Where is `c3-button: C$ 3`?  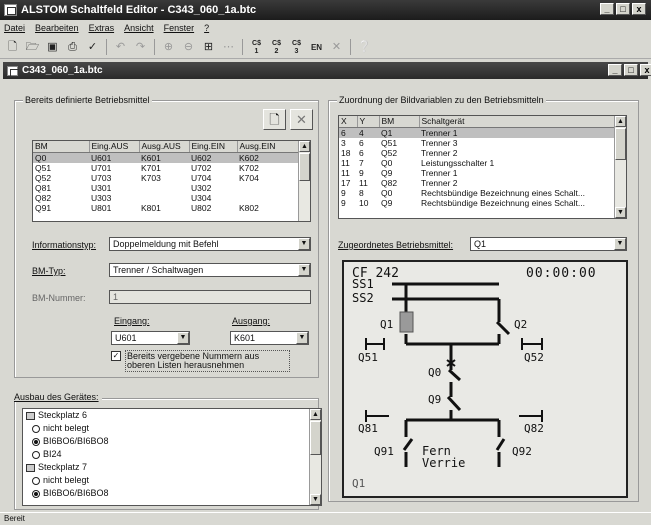
c3-button: C$ 3 is located at coordinates (296, 47).